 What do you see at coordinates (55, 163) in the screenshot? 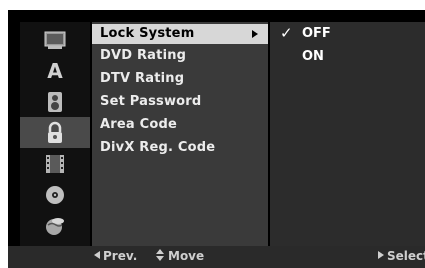
I see `film-icon` at bounding box center [55, 163].